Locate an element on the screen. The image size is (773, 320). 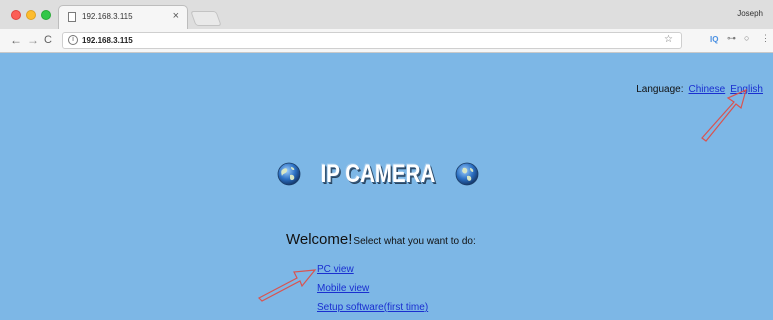
browser-tab: 192.168.3.115 × is located at coordinates (123, 17).